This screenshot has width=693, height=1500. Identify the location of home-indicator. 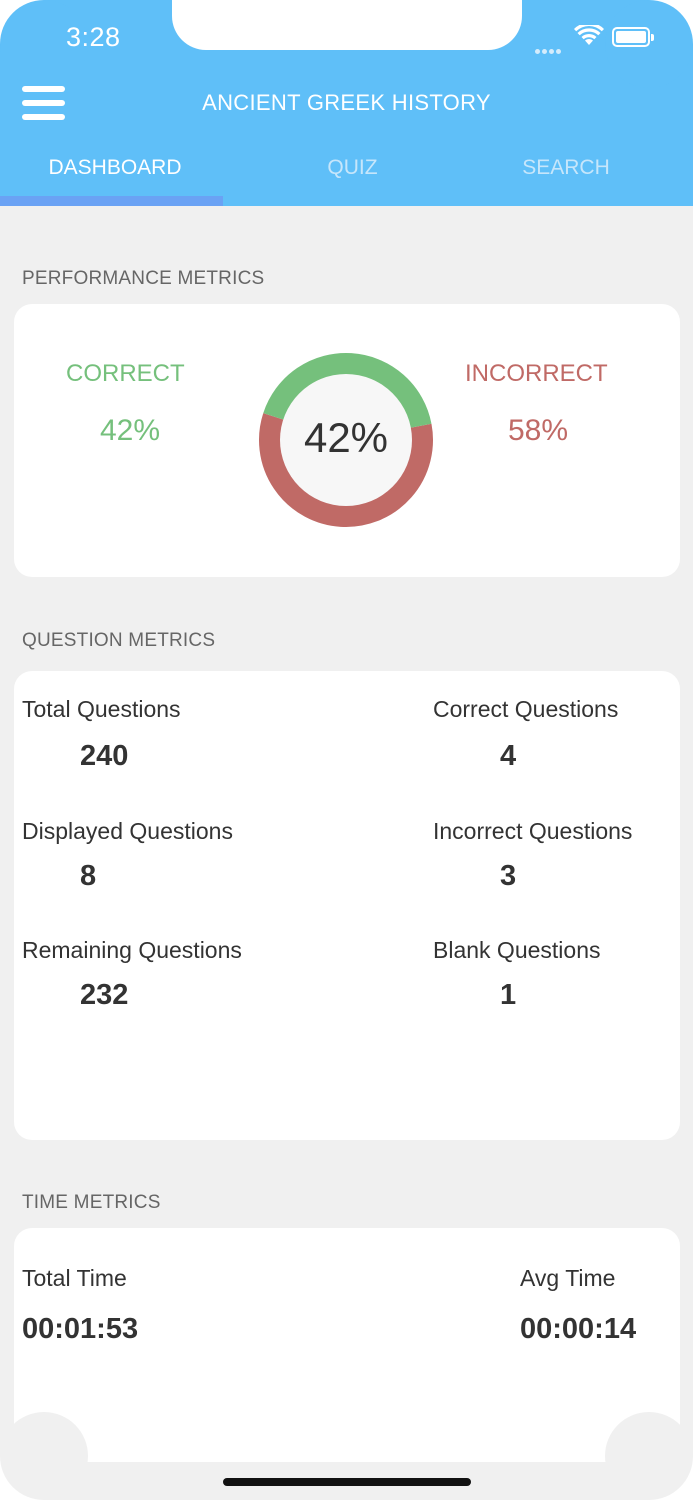
(347, 1482).